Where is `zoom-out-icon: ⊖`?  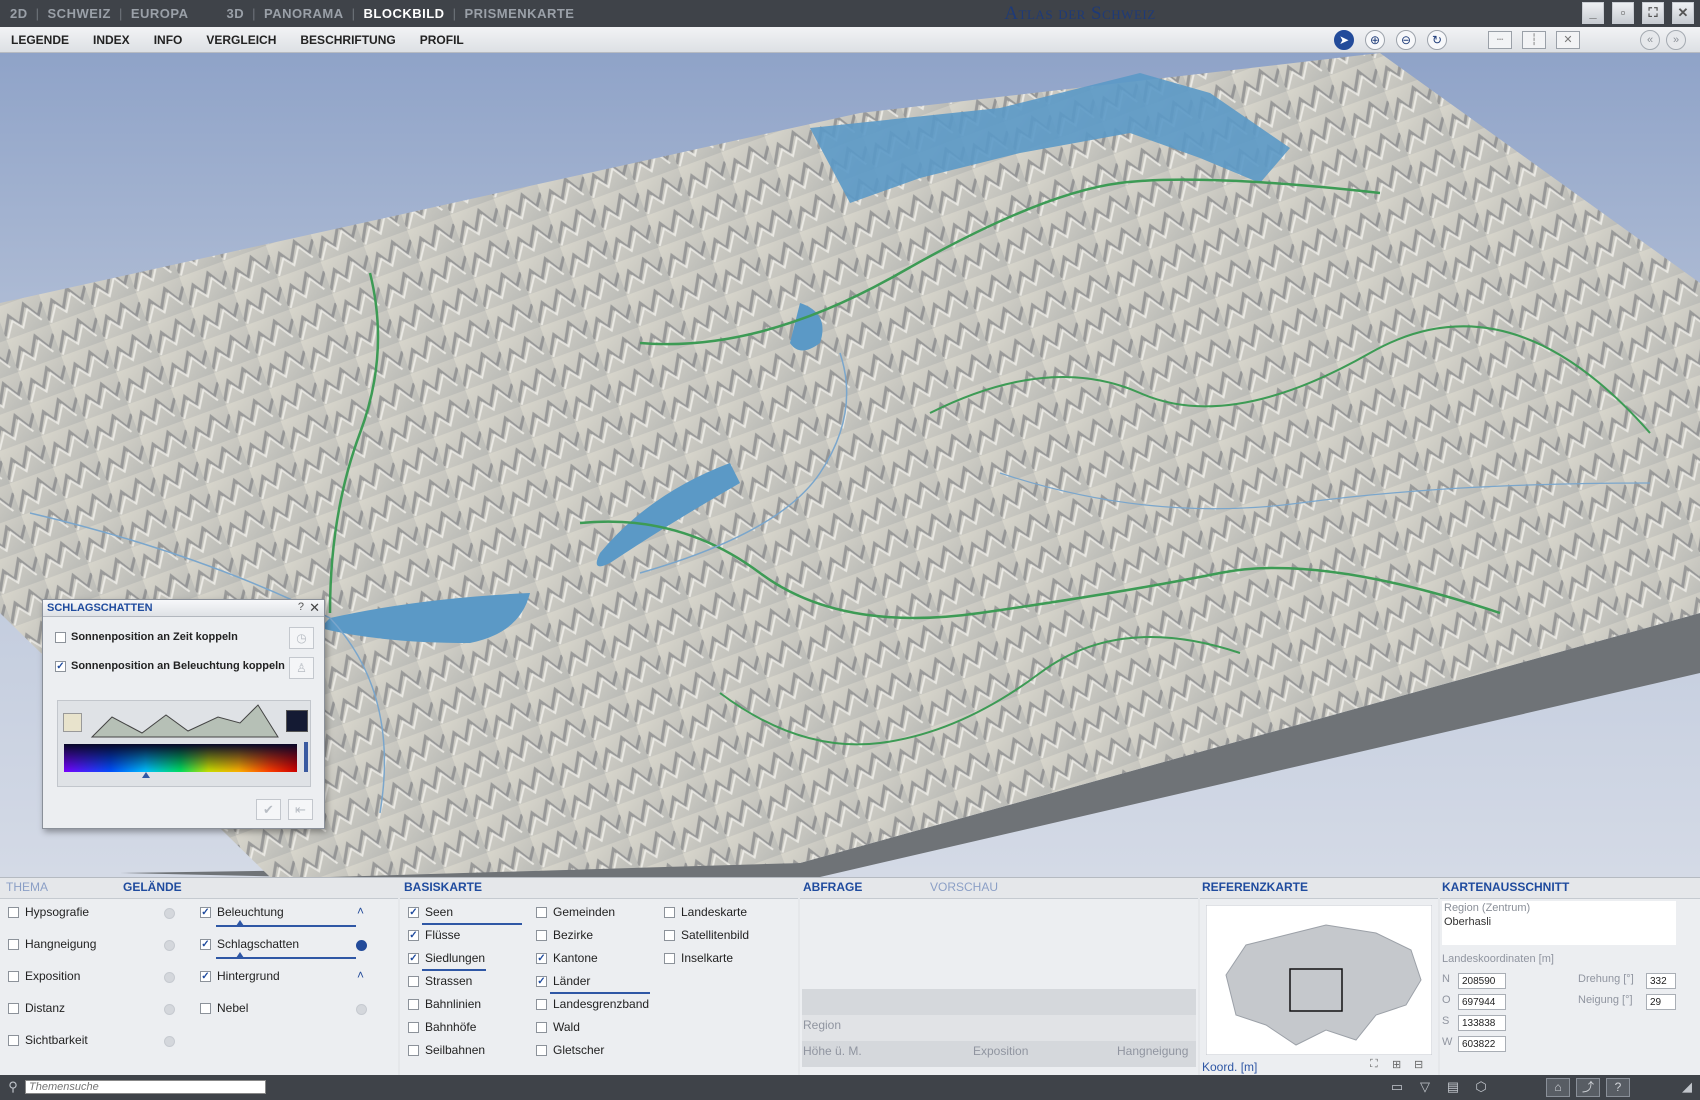 zoom-out-icon: ⊖ is located at coordinates (1406, 40).